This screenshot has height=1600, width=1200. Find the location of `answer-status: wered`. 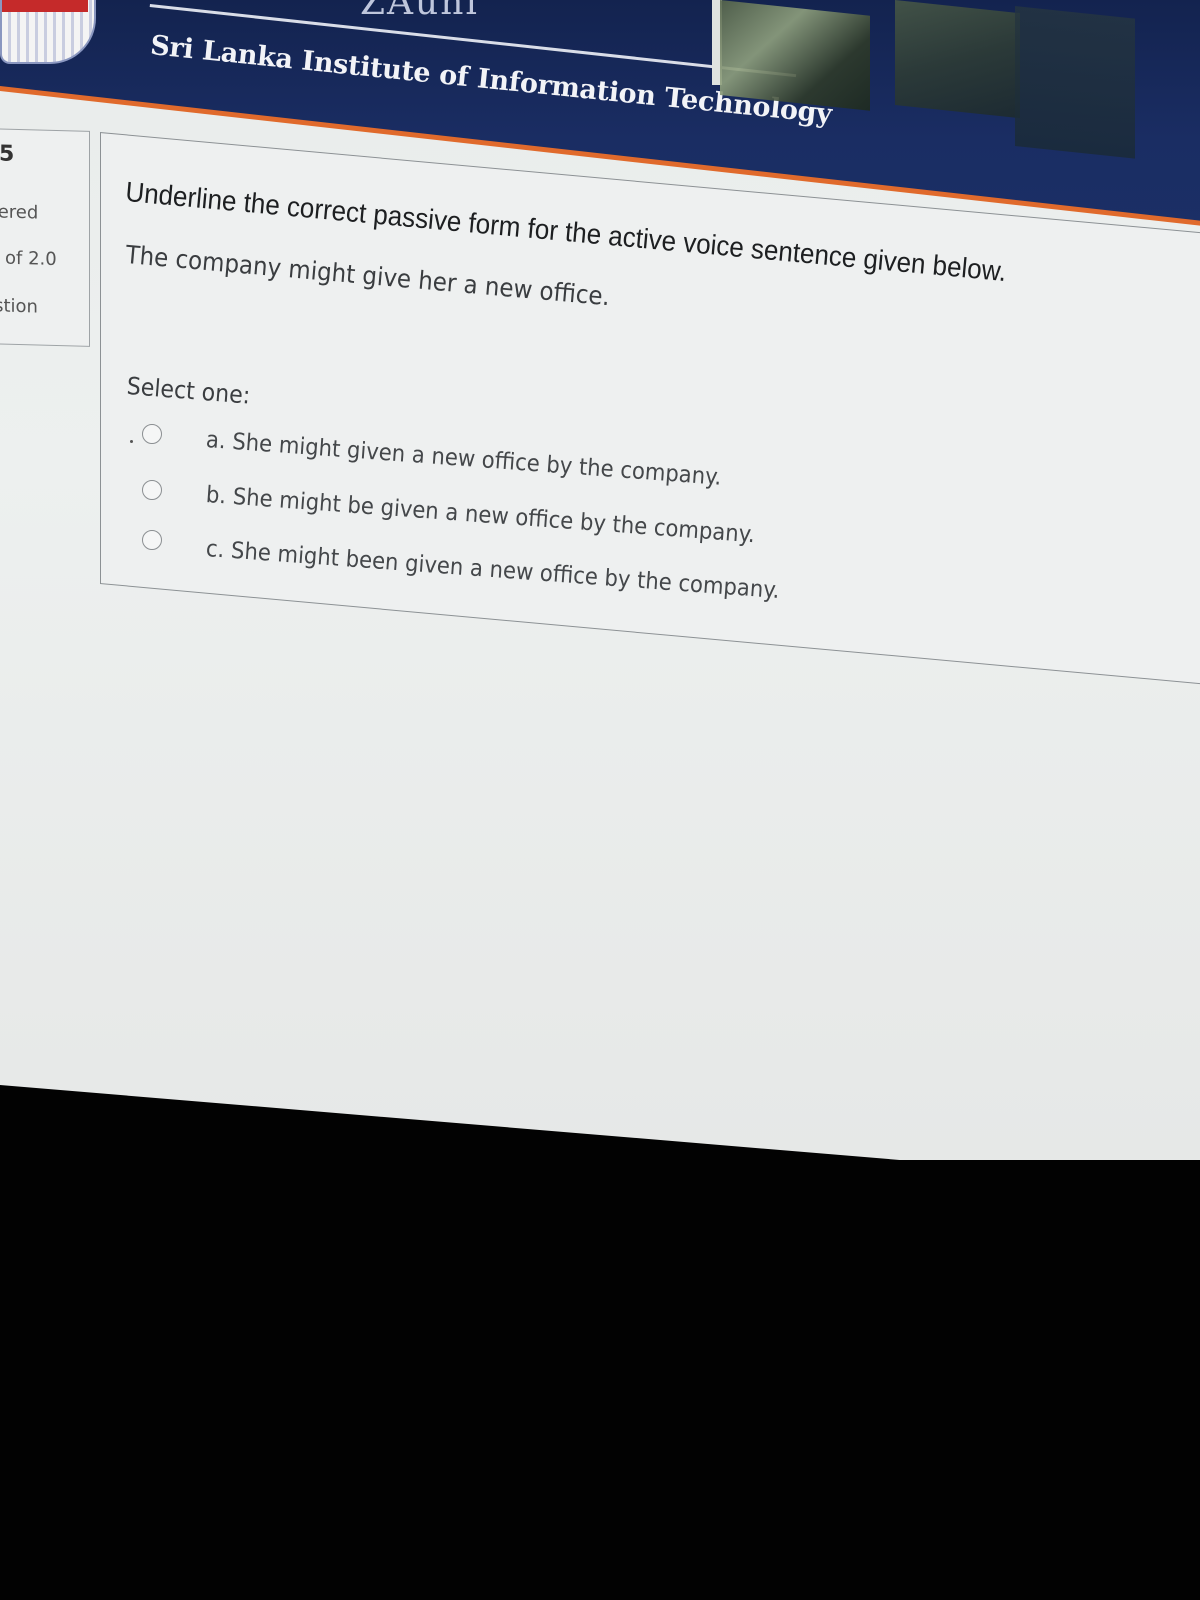

answer-status: wered is located at coordinates (19, 212).